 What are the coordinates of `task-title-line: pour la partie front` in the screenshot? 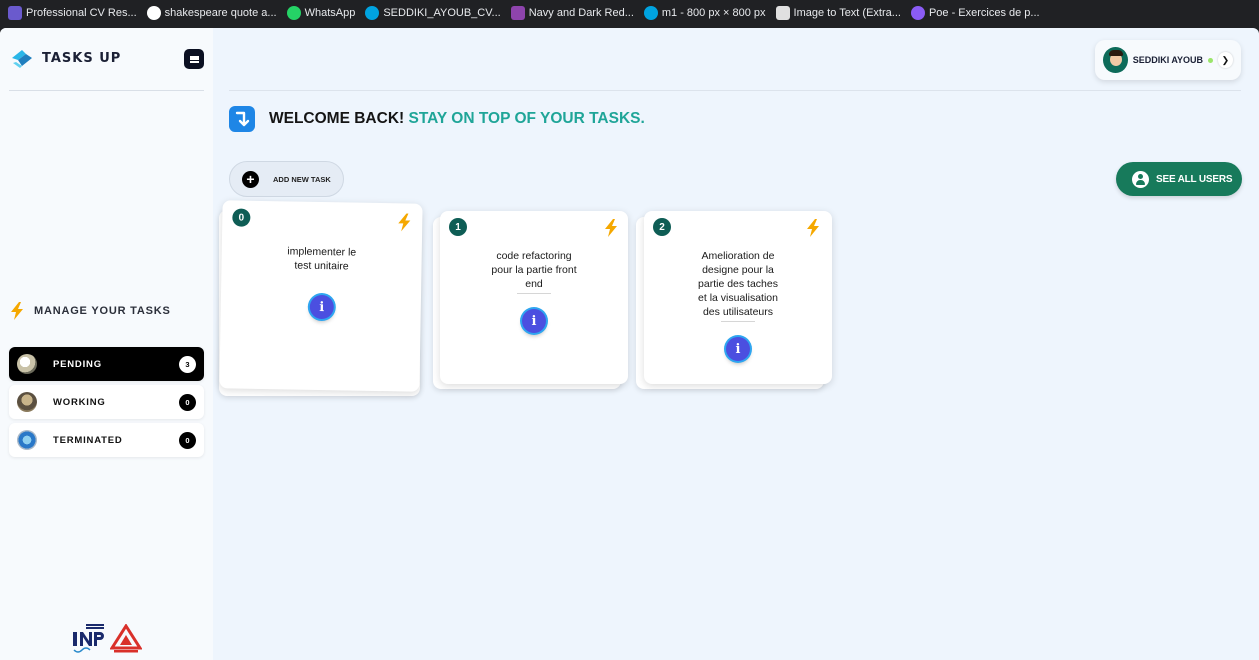 It's located at (534, 270).